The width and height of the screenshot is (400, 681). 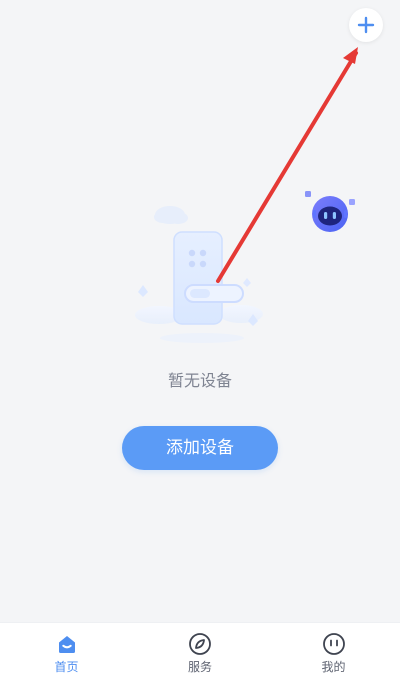 I want to click on tab-home: 首页, so click(x=66, y=652).